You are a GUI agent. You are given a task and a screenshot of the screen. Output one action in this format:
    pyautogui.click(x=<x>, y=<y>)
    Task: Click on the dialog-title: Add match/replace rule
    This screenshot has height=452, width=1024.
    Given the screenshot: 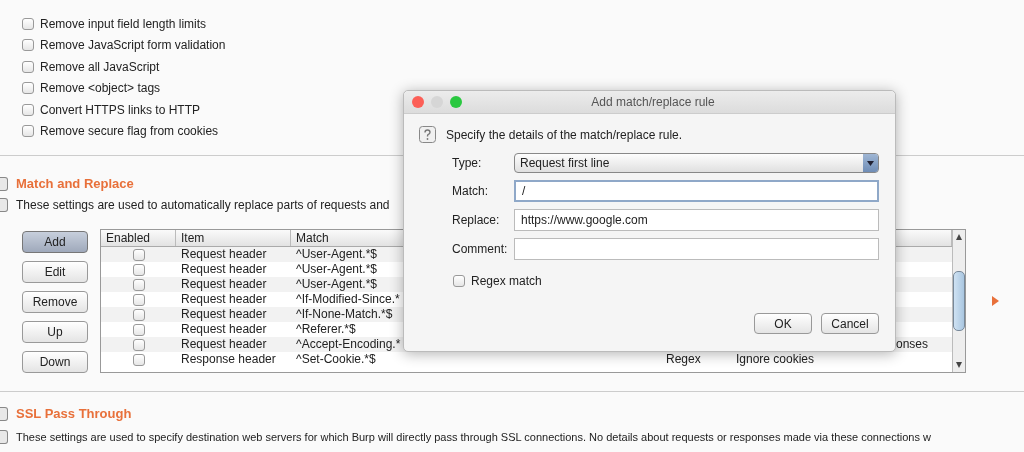 What is the action you would take?
    pyautogui.click(x=653, y=102)
    